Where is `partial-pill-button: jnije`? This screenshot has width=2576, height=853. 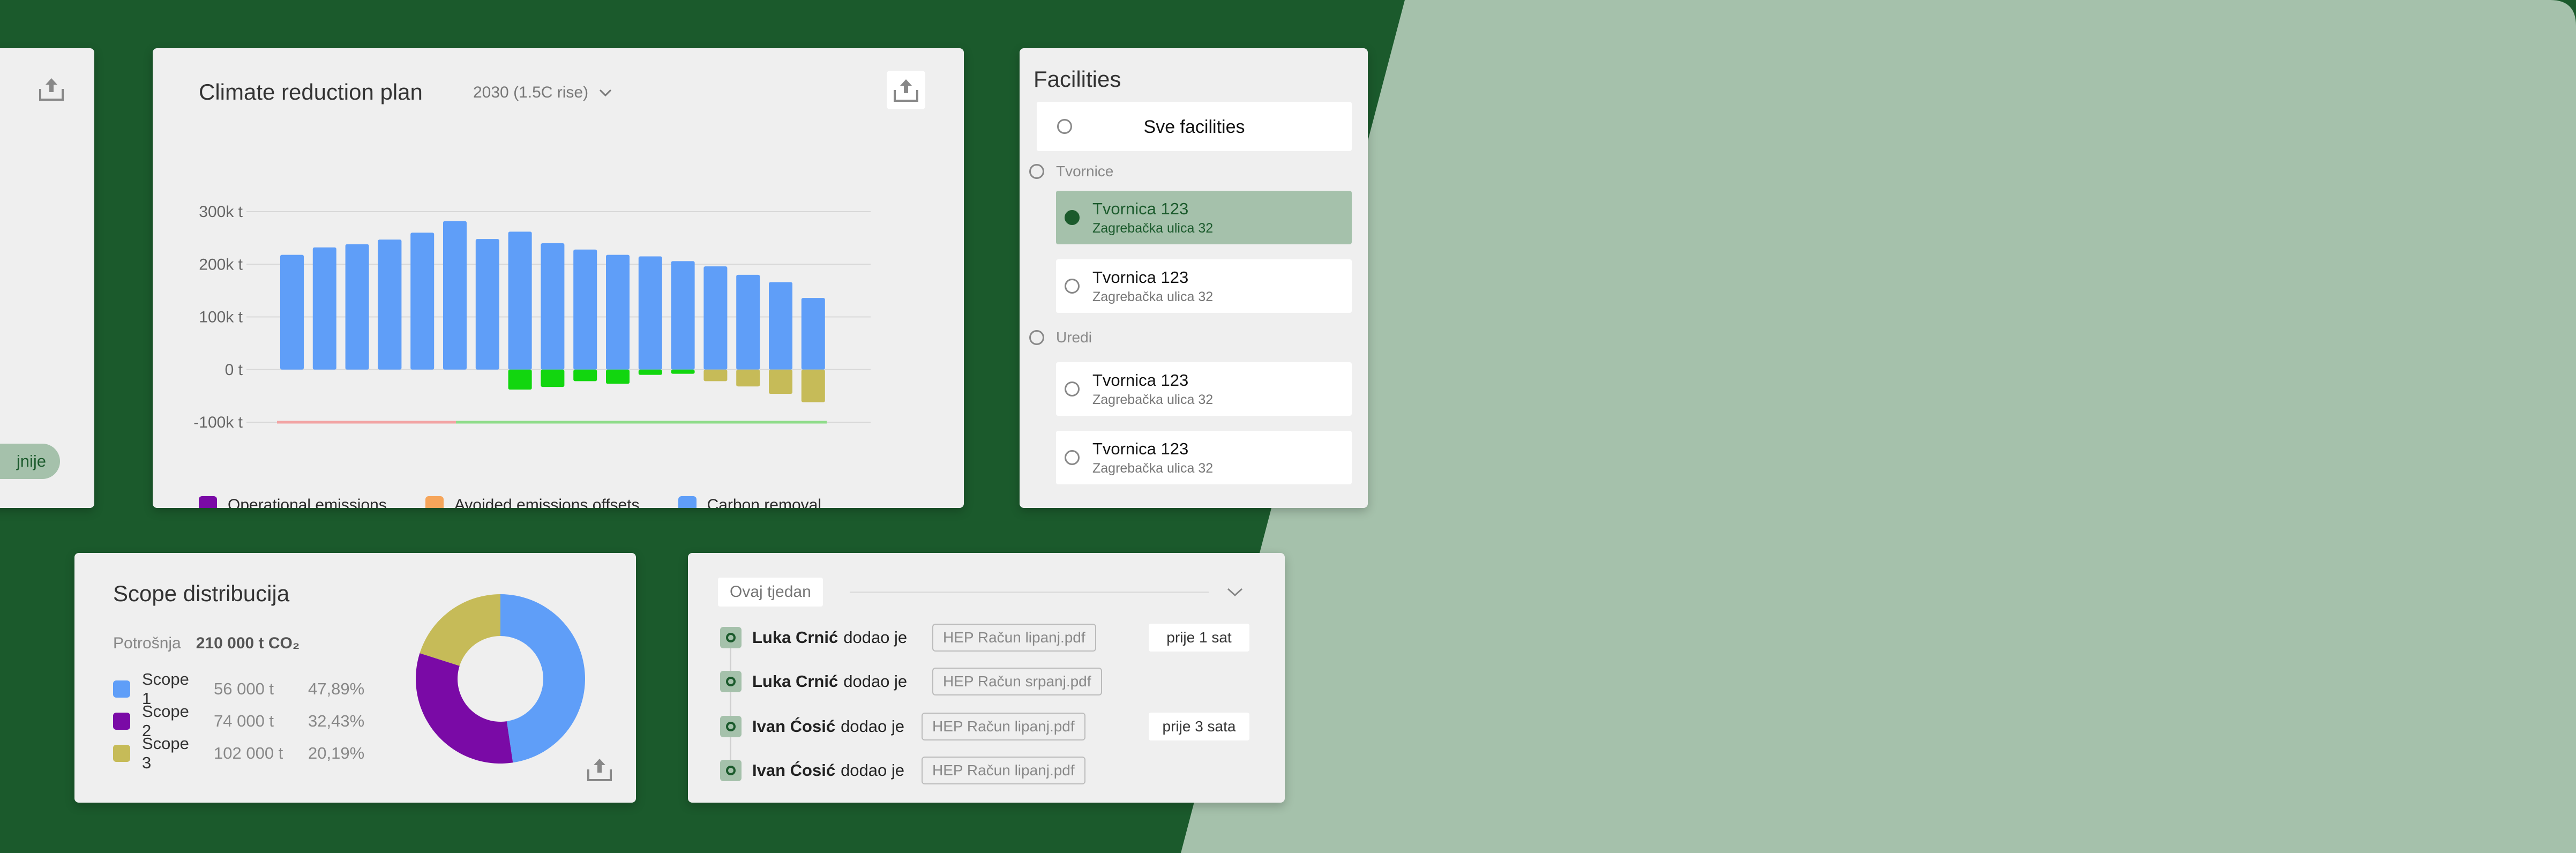 partial-pill-button: jnije is located at coordinates (30, 461).